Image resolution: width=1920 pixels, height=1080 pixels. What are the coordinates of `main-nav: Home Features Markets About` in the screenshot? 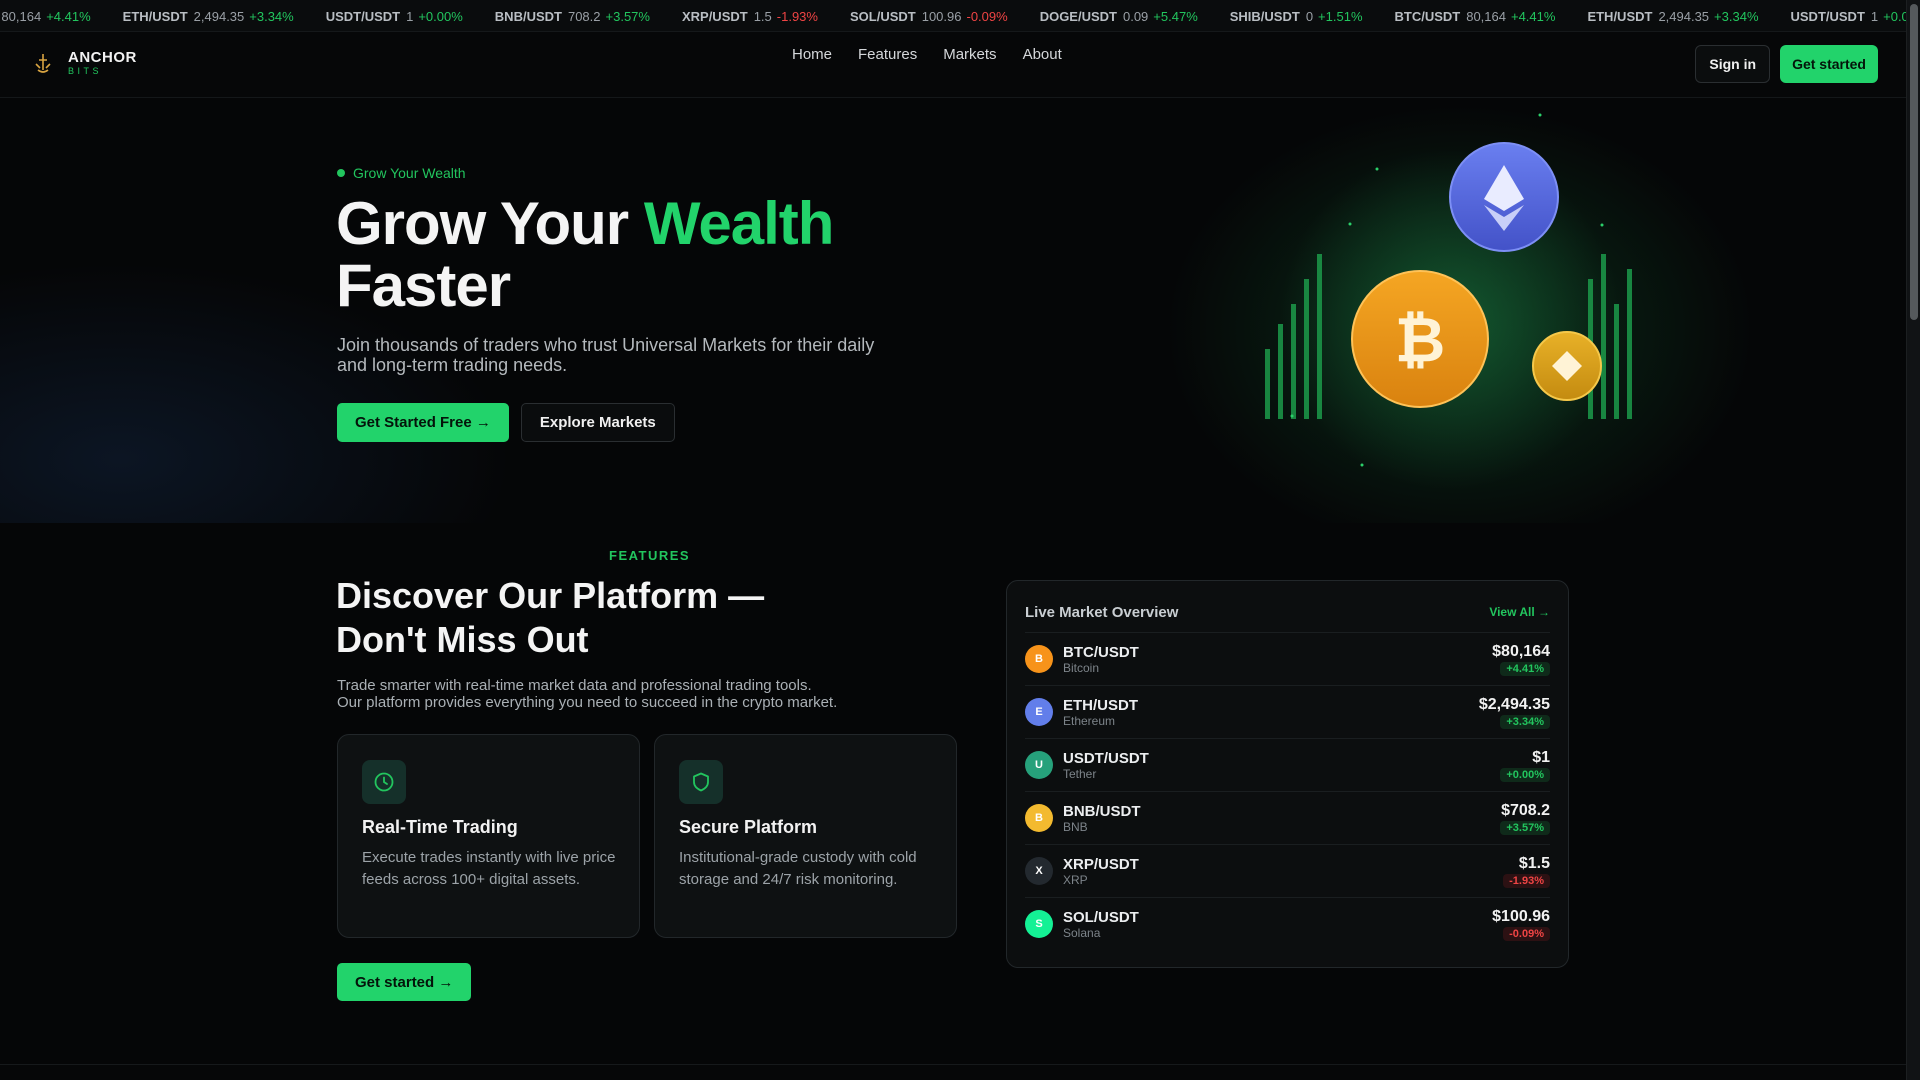 It's located at (940, 54).